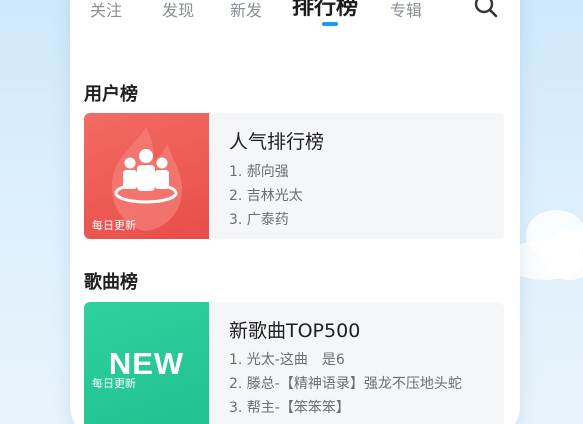 The width and height of the screenshot is (583, 424). I want to click on section-title-user-chart: 用户榜, so click(111, 94).